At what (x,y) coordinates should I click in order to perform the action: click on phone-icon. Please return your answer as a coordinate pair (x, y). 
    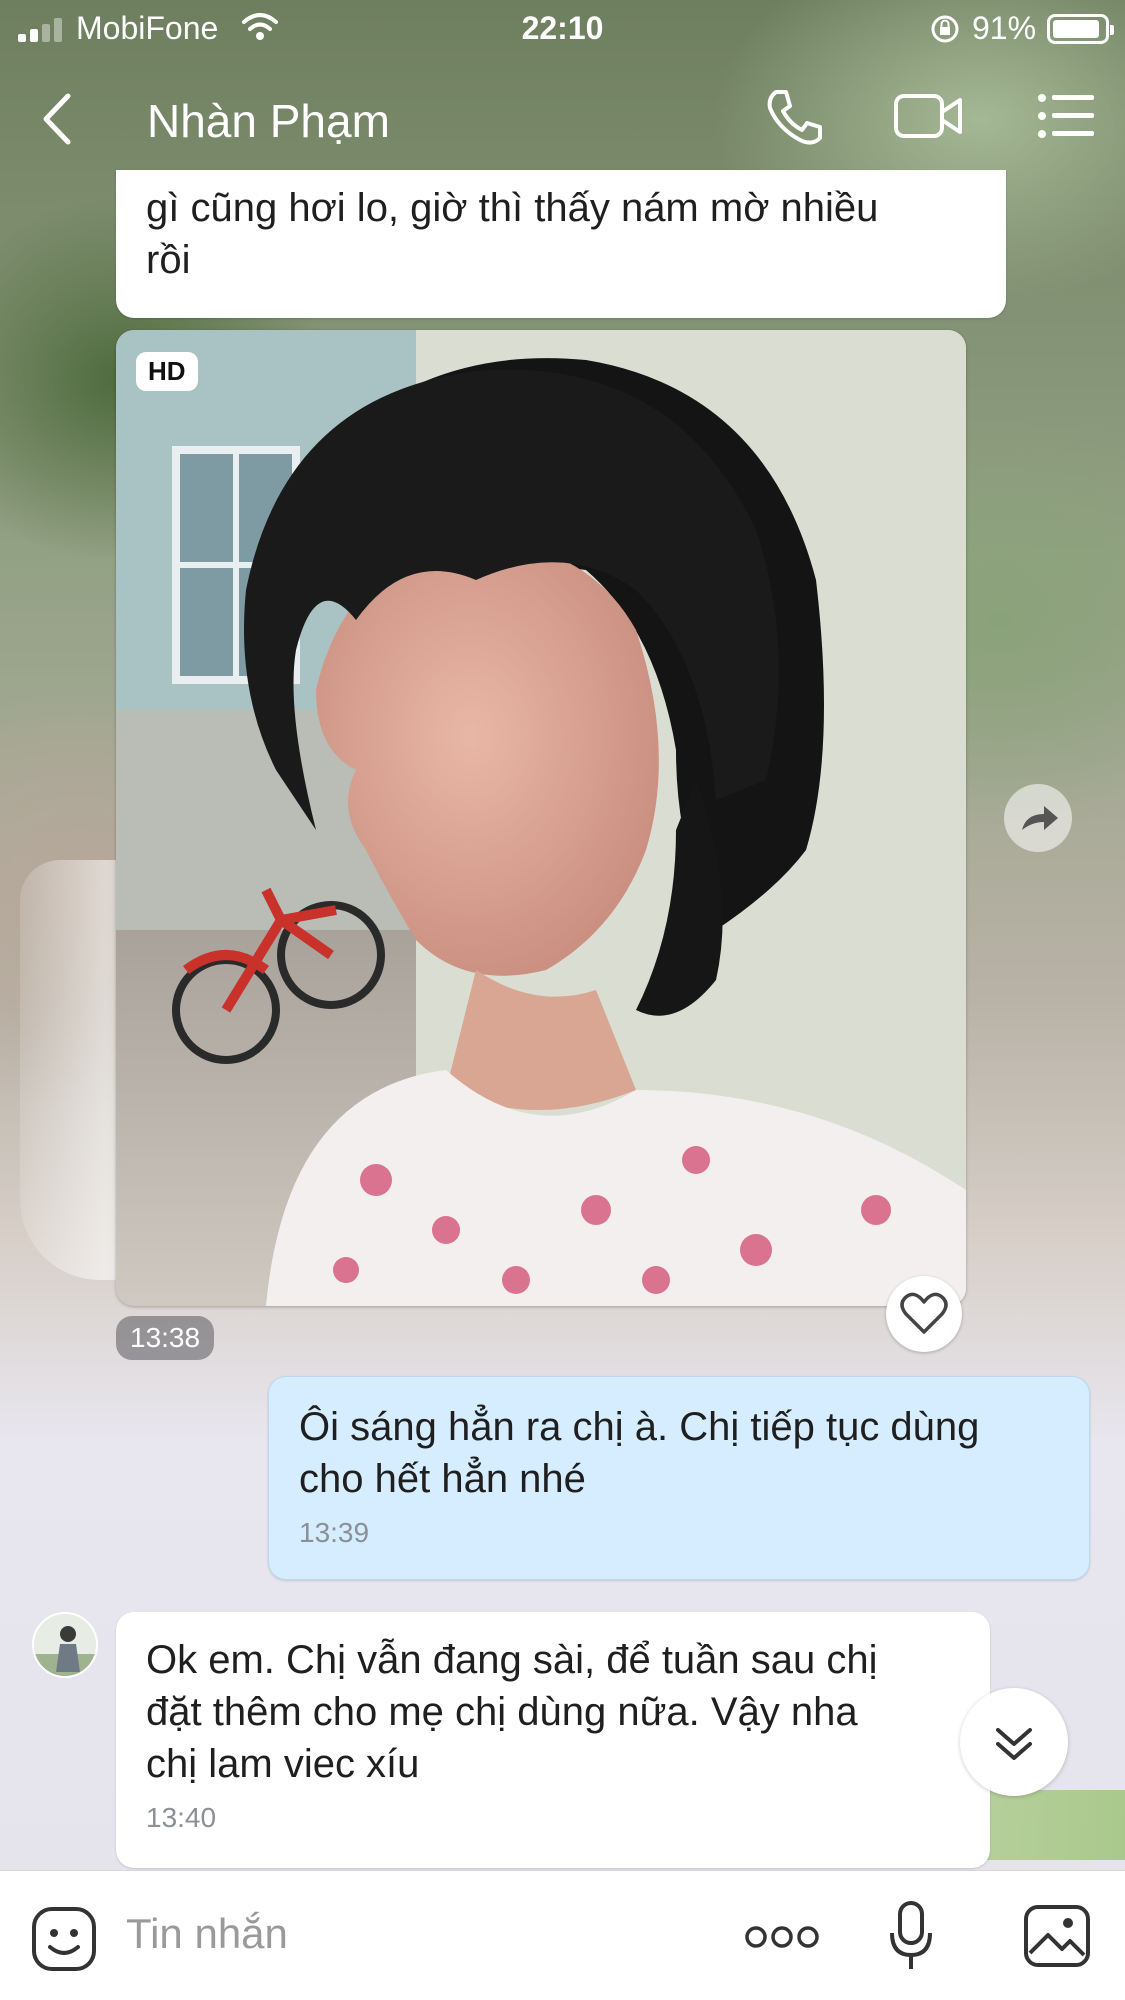
    Looking at the image, I should click on (792, 116).